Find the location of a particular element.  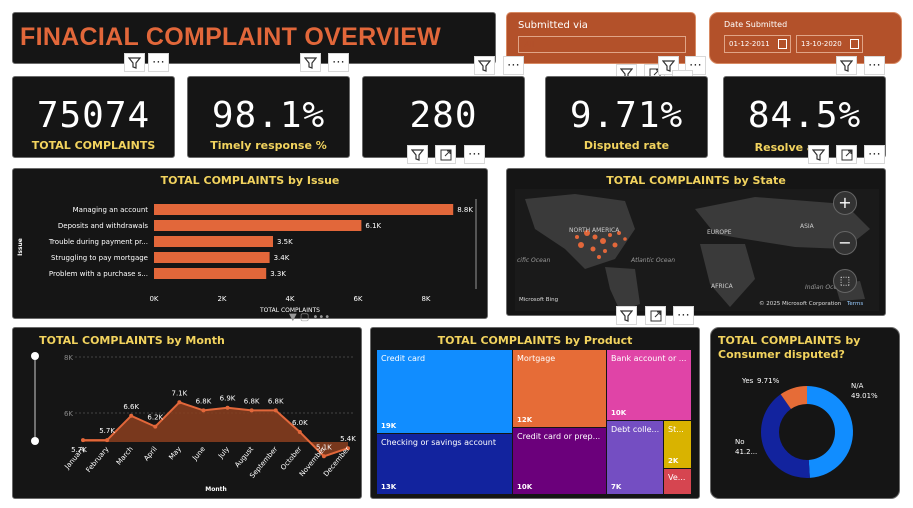

treemap-tile: Credit card or prep... 10K is located at coordinates (559, 461).